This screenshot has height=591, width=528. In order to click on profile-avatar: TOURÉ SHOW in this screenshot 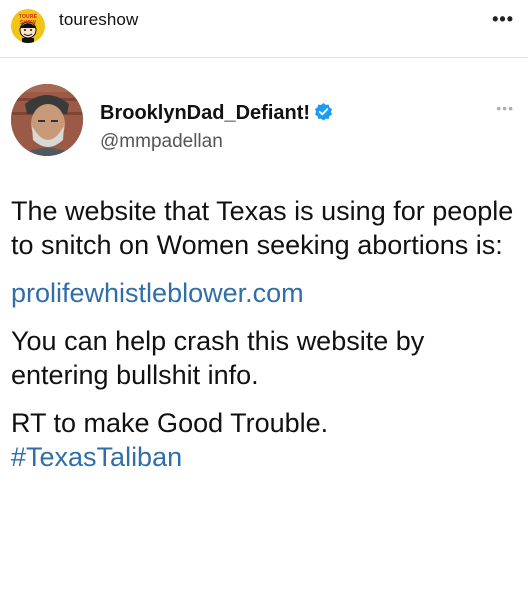, I will do `click(28, 26)`.